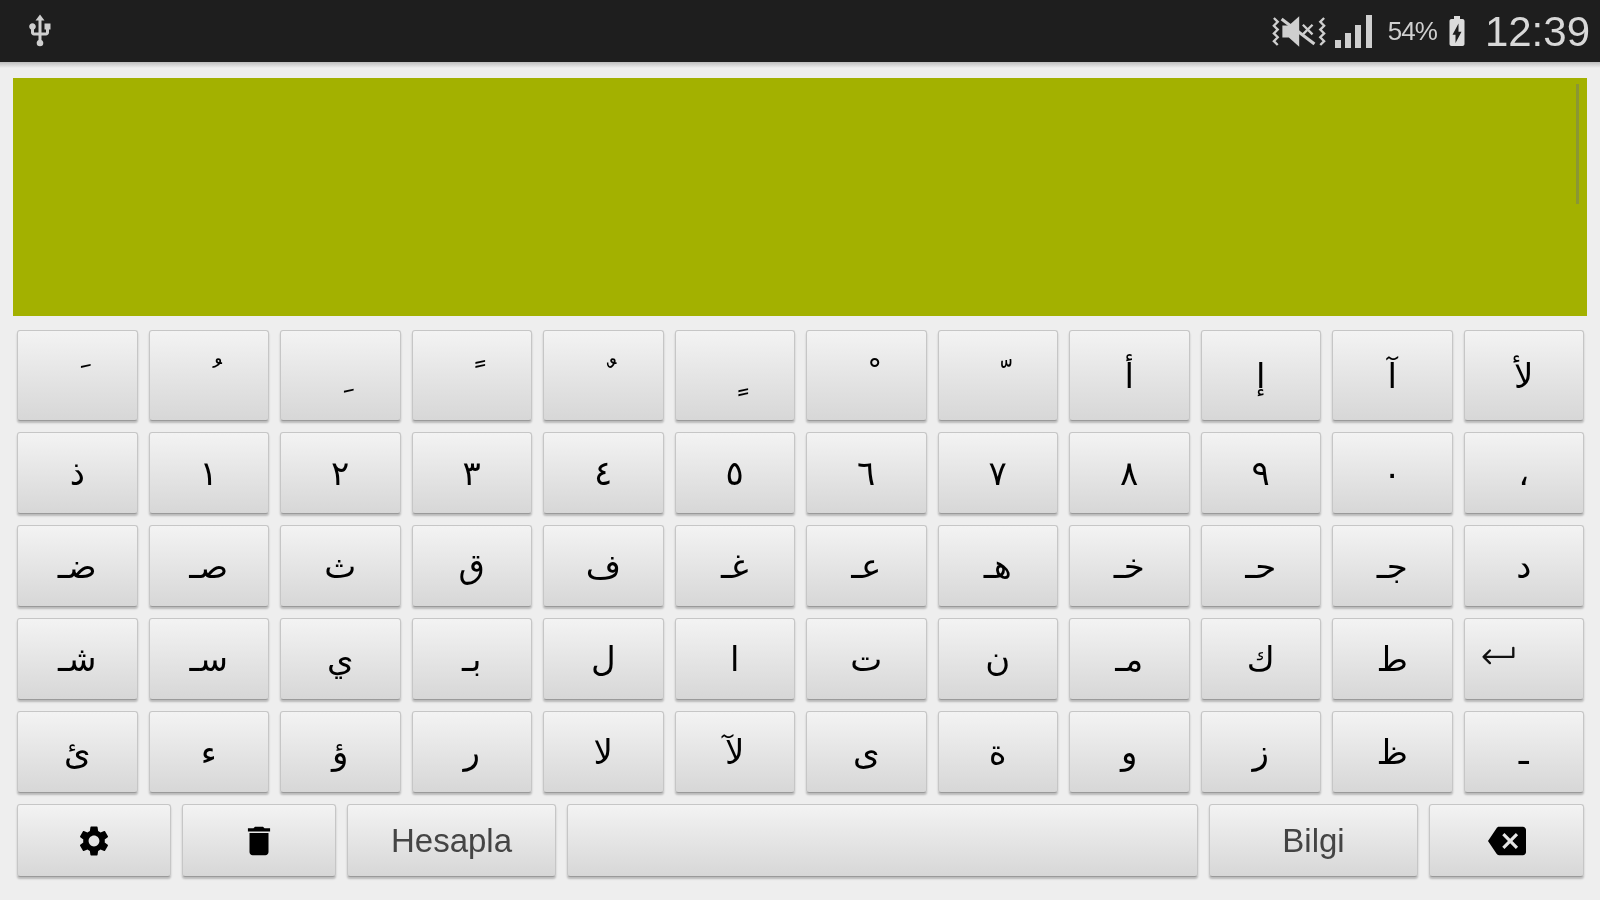 The height and width of the screenshot is (900, 1600). What do you see at coordinates (997, 566) in the screenshot?
I see `keyboard-key: هـ` at bounding box center [997, 566].